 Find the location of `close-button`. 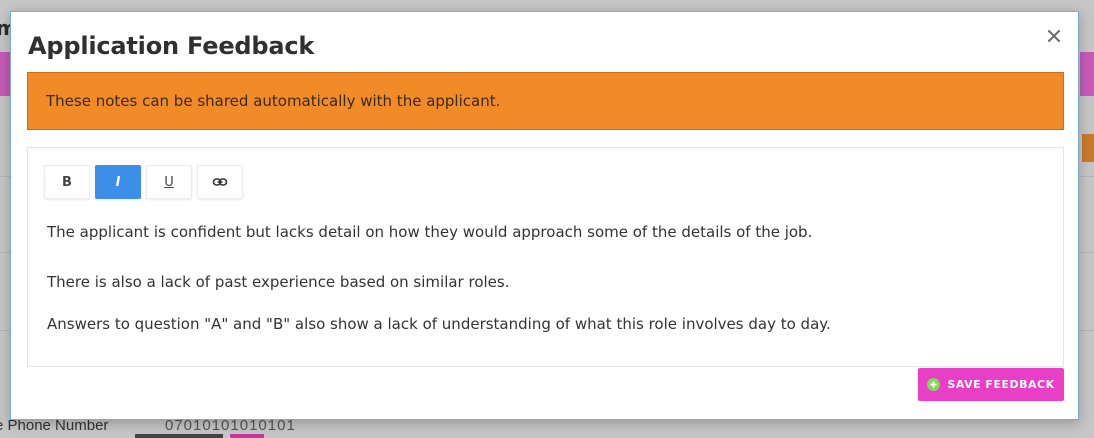

close-button is located at coordinates (1054, 36).